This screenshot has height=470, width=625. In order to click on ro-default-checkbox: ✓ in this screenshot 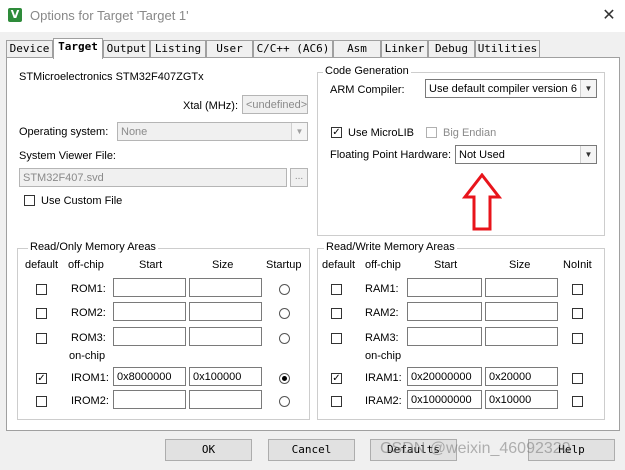, I will do `click(41, 378)`.